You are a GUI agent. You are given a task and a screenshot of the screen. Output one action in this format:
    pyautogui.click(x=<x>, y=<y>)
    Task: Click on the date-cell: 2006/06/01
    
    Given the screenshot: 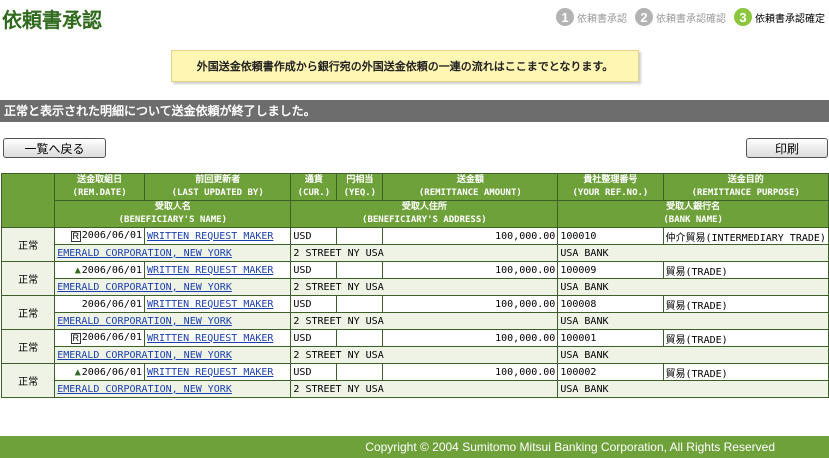 What is the action you would take?
    pyautogui.click(x=99, y=304)
    